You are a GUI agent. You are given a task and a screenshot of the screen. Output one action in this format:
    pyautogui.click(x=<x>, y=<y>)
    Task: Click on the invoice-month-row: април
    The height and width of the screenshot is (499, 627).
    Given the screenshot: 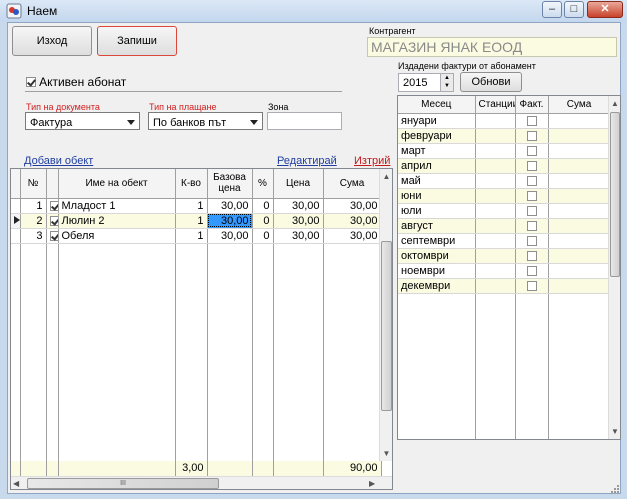 What is the action you would take?
    pyautogui.click(x=504, y=166)
    